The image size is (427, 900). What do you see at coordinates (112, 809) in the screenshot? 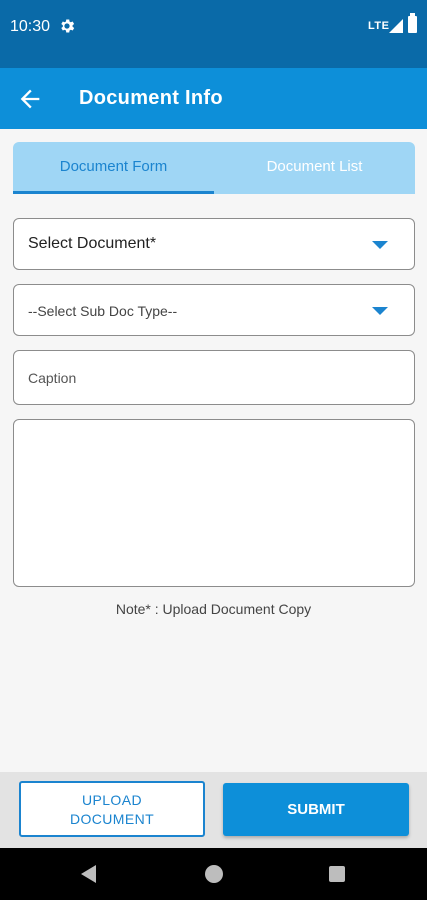
I see `upload-document-button: UPLOAD DOCUMENT` at bounding box center [112, 809].